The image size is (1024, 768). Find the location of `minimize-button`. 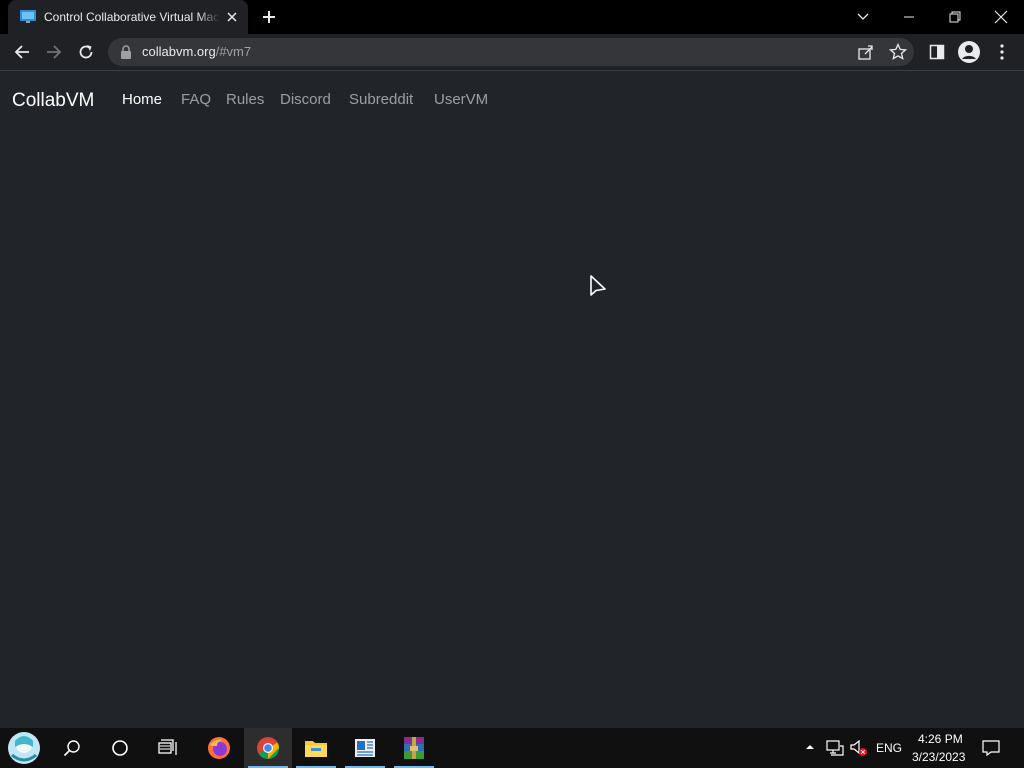

minimize-button is located at coordinates (909, 17).